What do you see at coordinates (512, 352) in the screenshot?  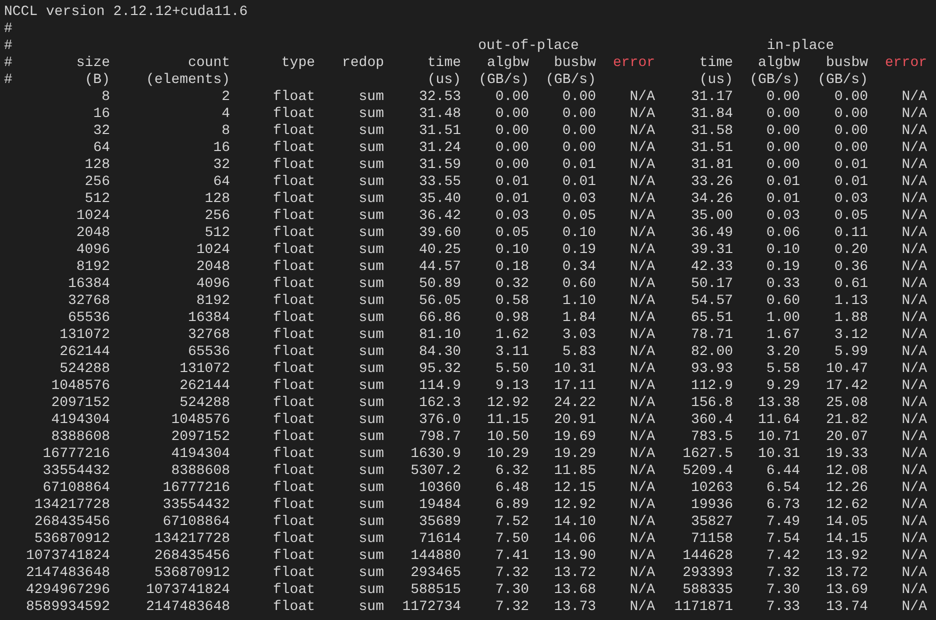 I see `table-cell: 3.11` at bounding box center [512, 352].